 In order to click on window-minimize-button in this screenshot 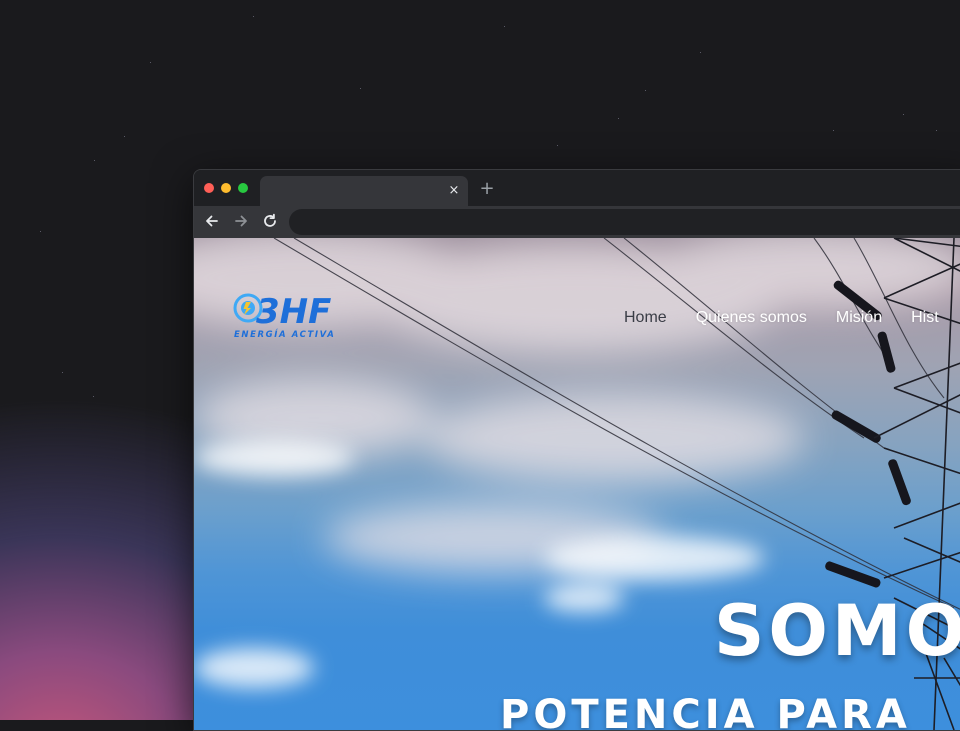, I will do `click(226, 188)`.